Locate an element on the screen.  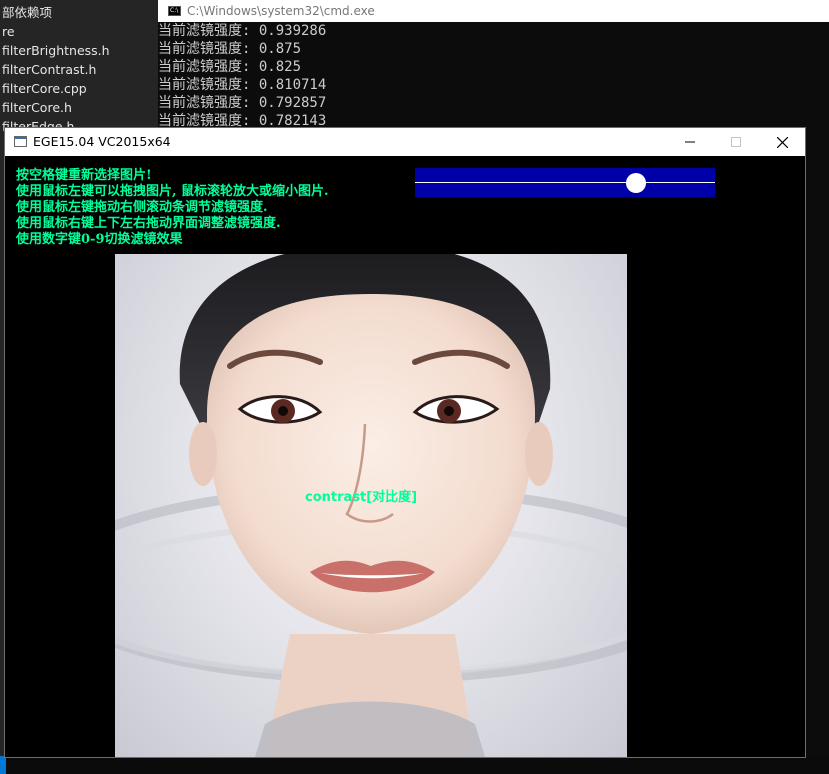
tree-item-filtercore-cpp: filterCore.cpp is located at coordinates (44, 88).